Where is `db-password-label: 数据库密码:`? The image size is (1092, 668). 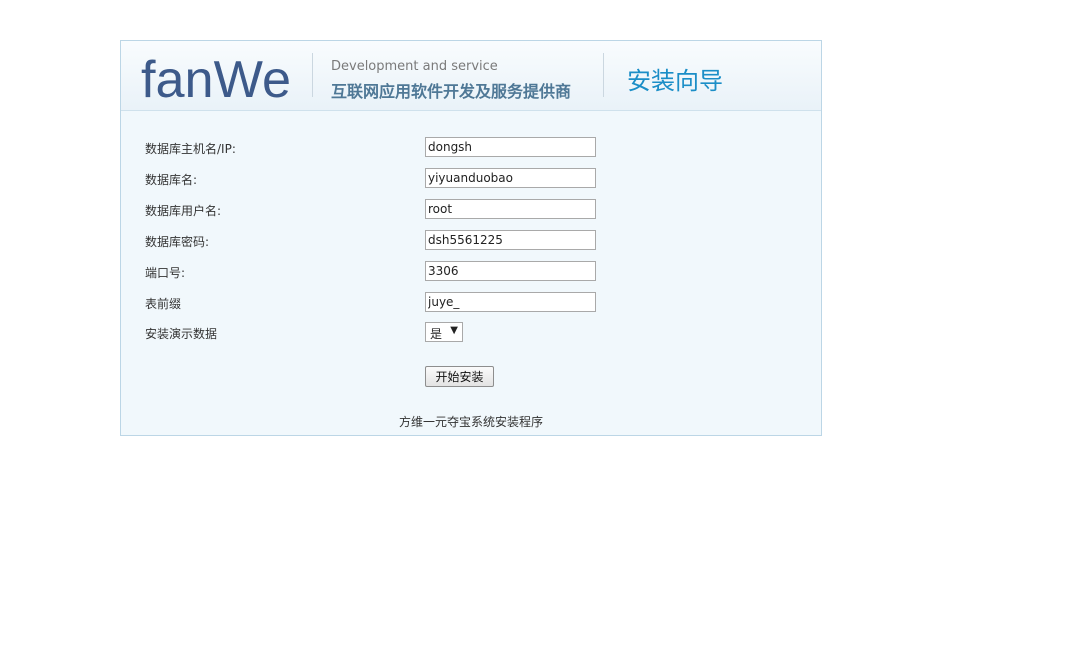 db-password-label: 数据库密码: is located at coordinates (177, 242).